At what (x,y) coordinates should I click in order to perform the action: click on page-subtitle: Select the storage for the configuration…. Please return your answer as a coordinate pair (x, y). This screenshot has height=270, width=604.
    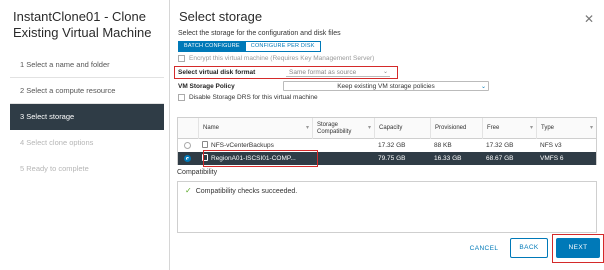
    Looking at the image, I should click on (259, 33).